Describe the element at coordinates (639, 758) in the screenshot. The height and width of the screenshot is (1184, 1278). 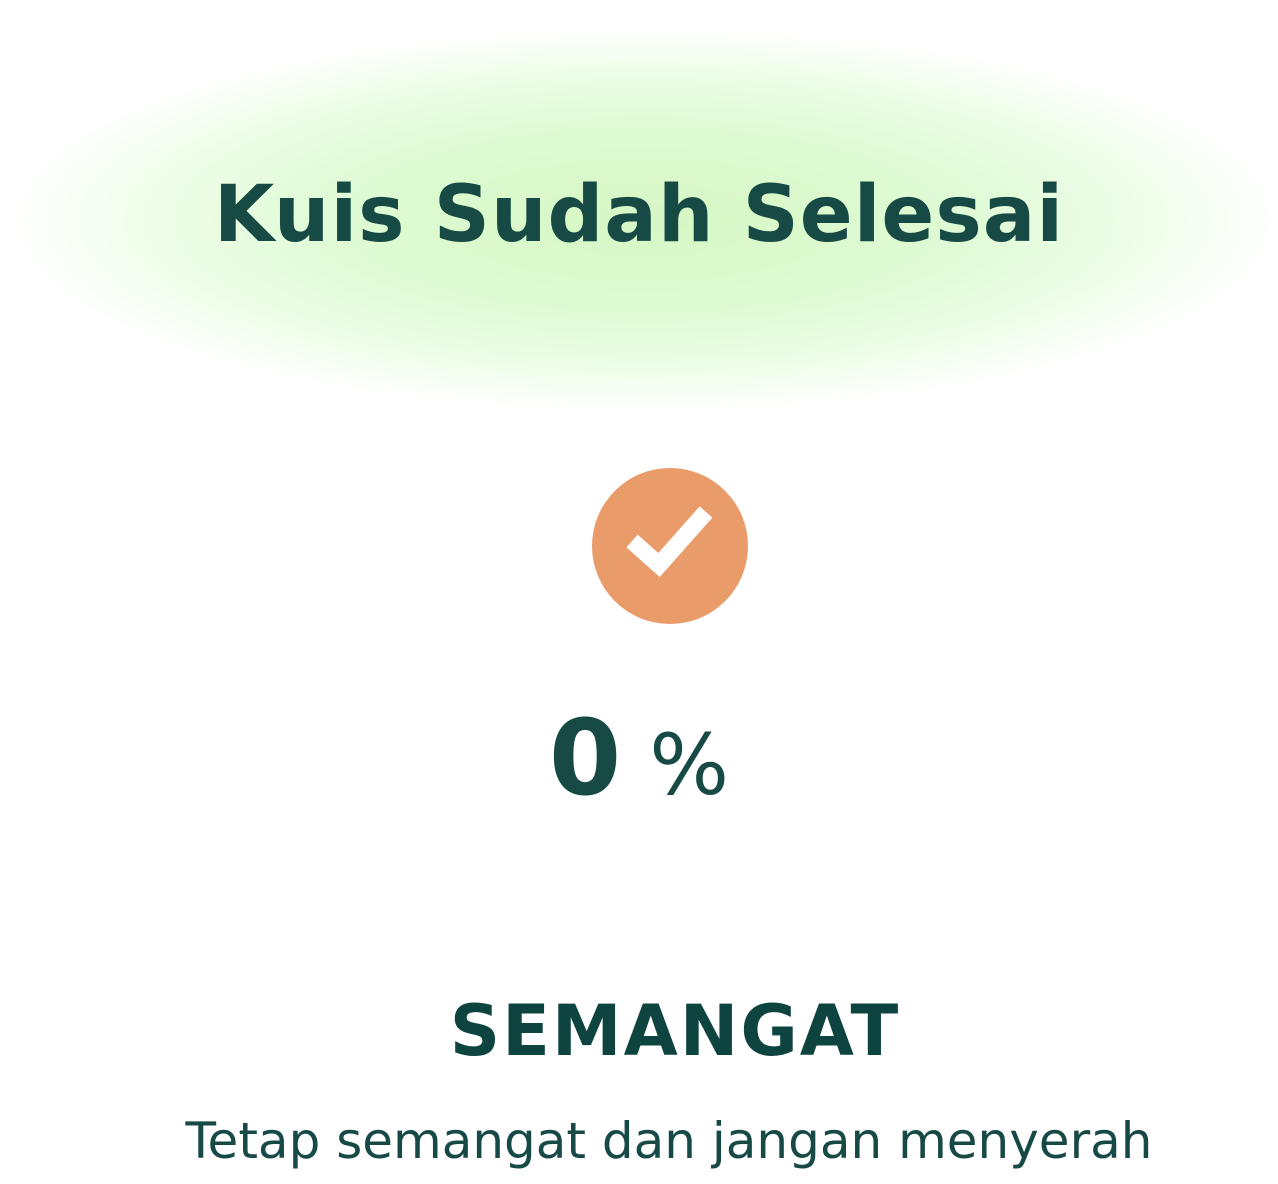
I see `score-display: 0%` at that location.